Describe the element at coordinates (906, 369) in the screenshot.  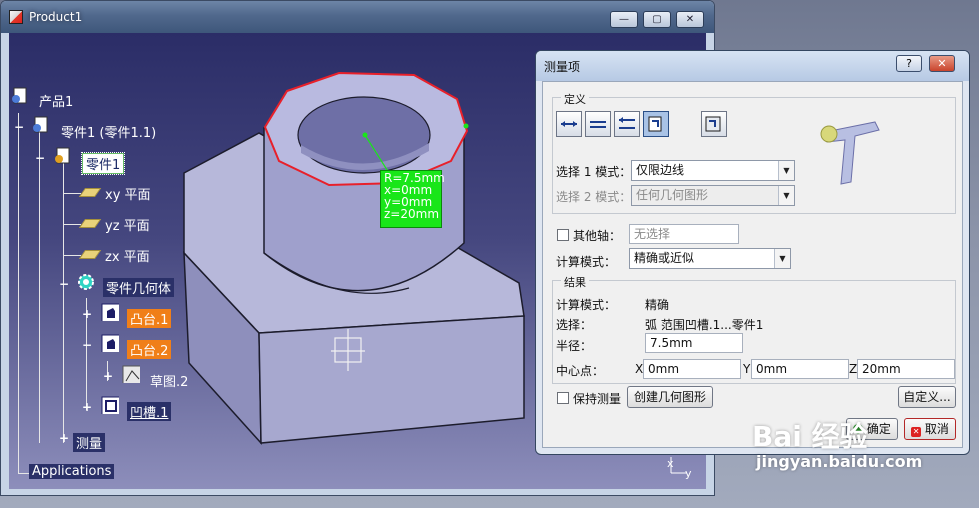
I see `center-z-field: 20mm` at that location.